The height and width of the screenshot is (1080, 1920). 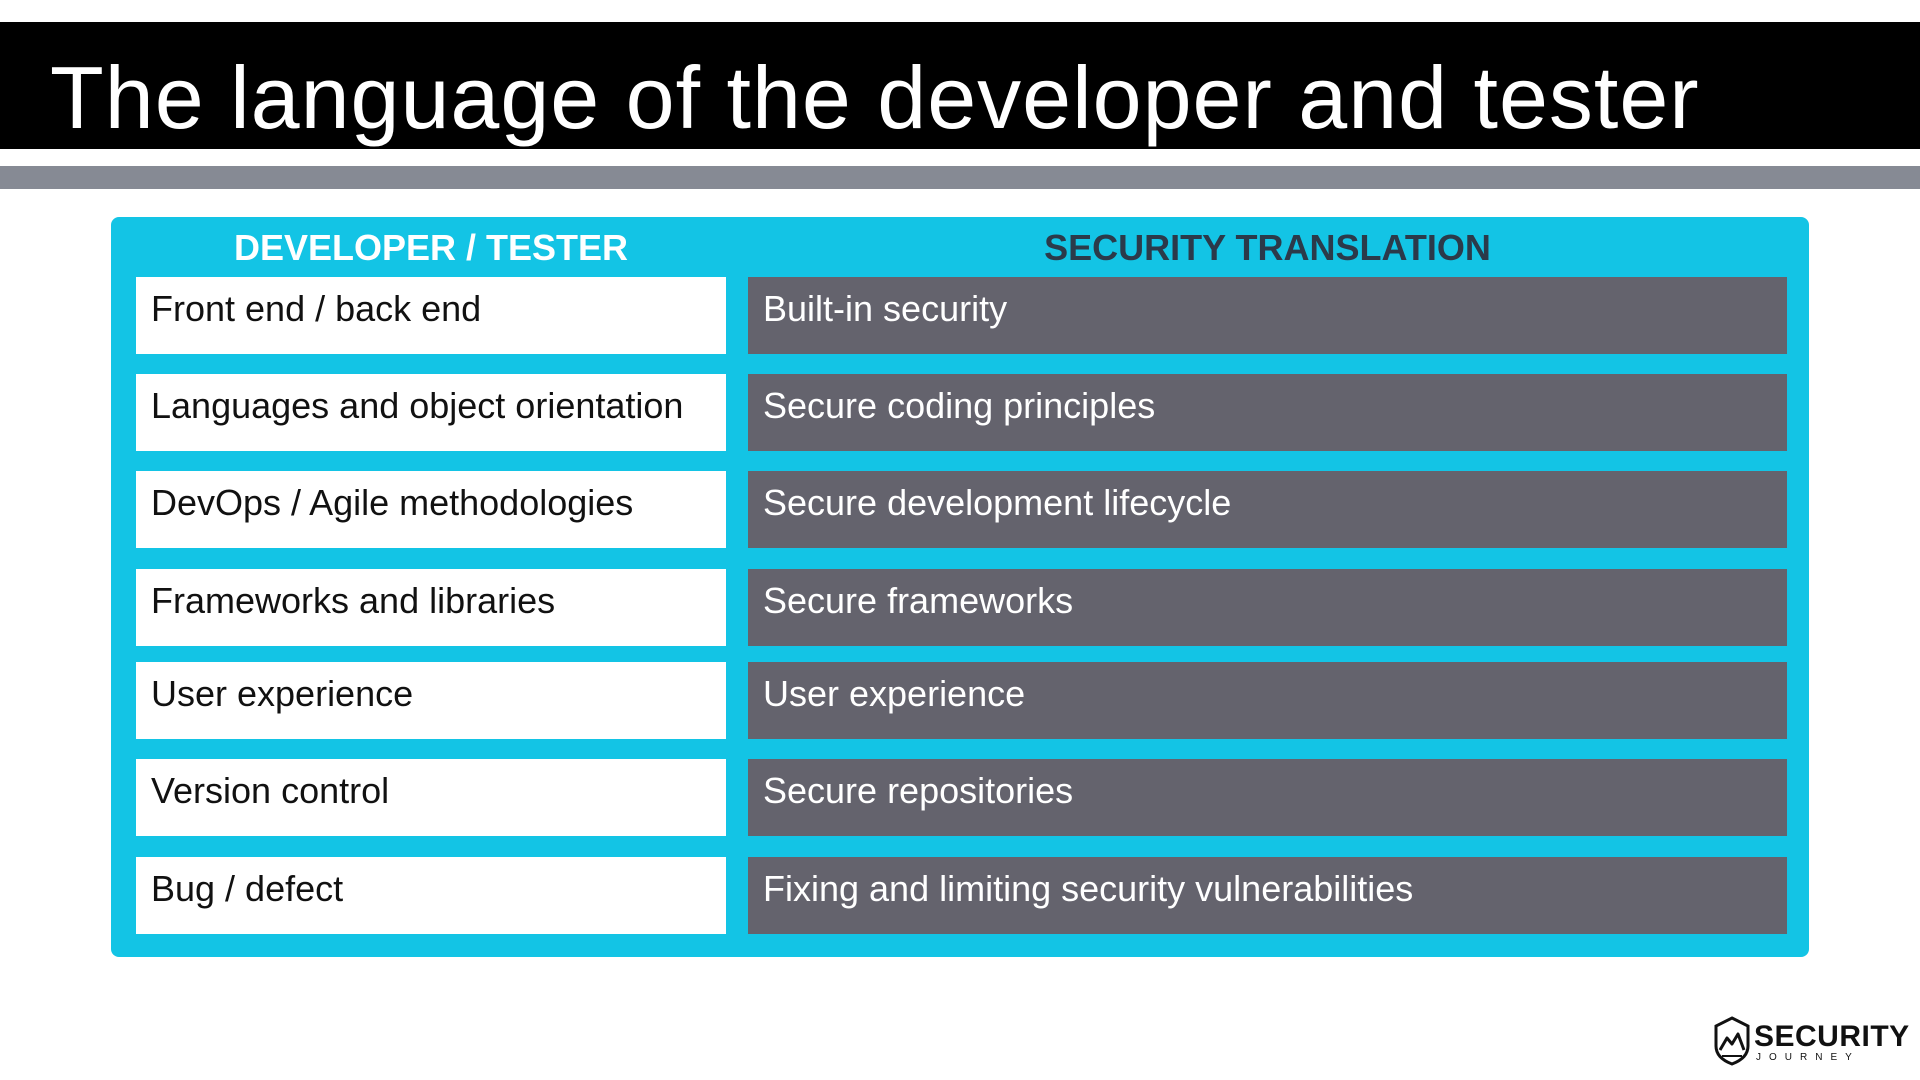 What do you see at coordinates (431, 509) in the screenshot?
I see `developer-cell: DevOps / Agile methodologies` at bounding box center [431, 509].